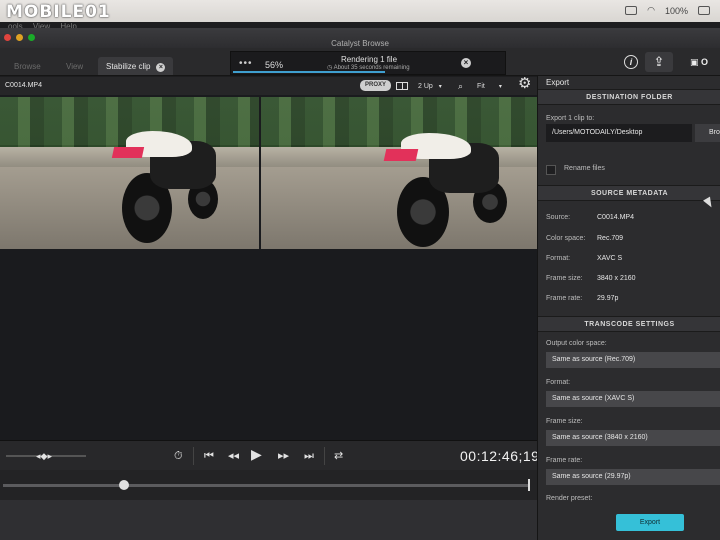  What do you see at coordinates (629, 193) in the screenshot?
I see `metadata-section-title: SOURCE METADATA` at bounding box center [629, 193].